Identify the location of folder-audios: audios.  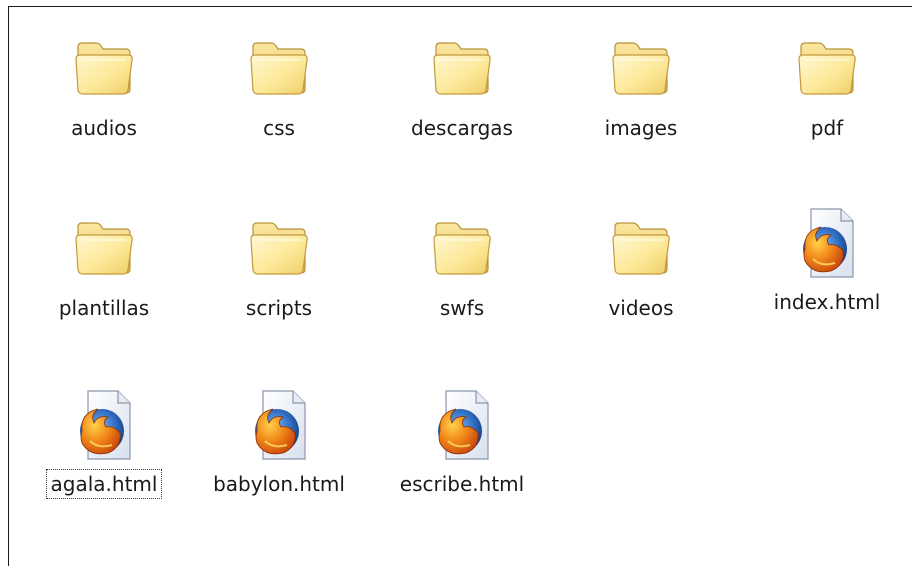
(104, 92).